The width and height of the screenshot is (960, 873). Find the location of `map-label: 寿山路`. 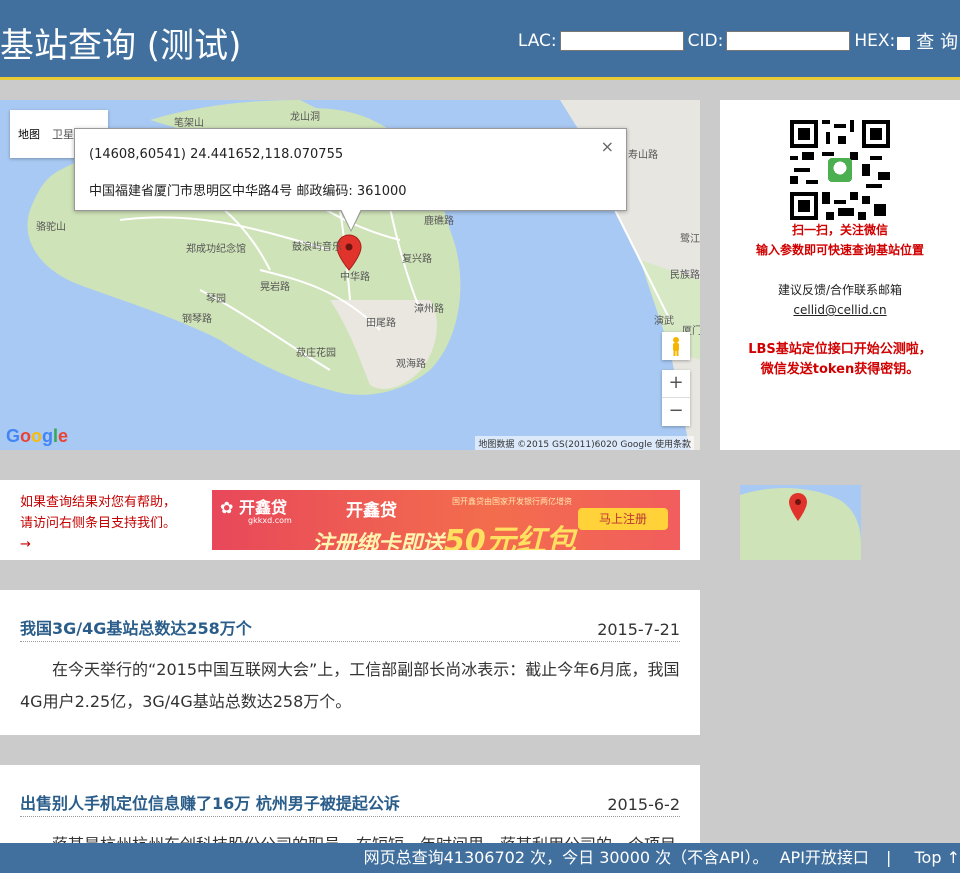

map-label: 寿山路 is located at coordinates (643, 155).